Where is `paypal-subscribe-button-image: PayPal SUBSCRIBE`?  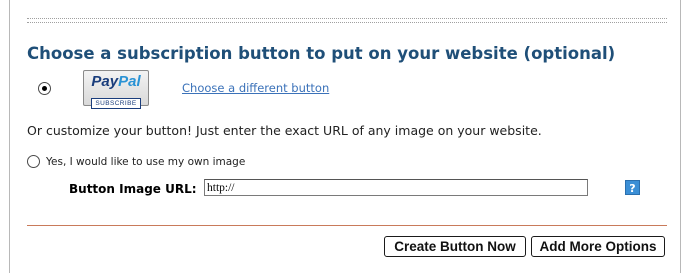
paypal-subscribe-button-image: PayPal SUBSCRIBE is located at coordinates (116, 89).